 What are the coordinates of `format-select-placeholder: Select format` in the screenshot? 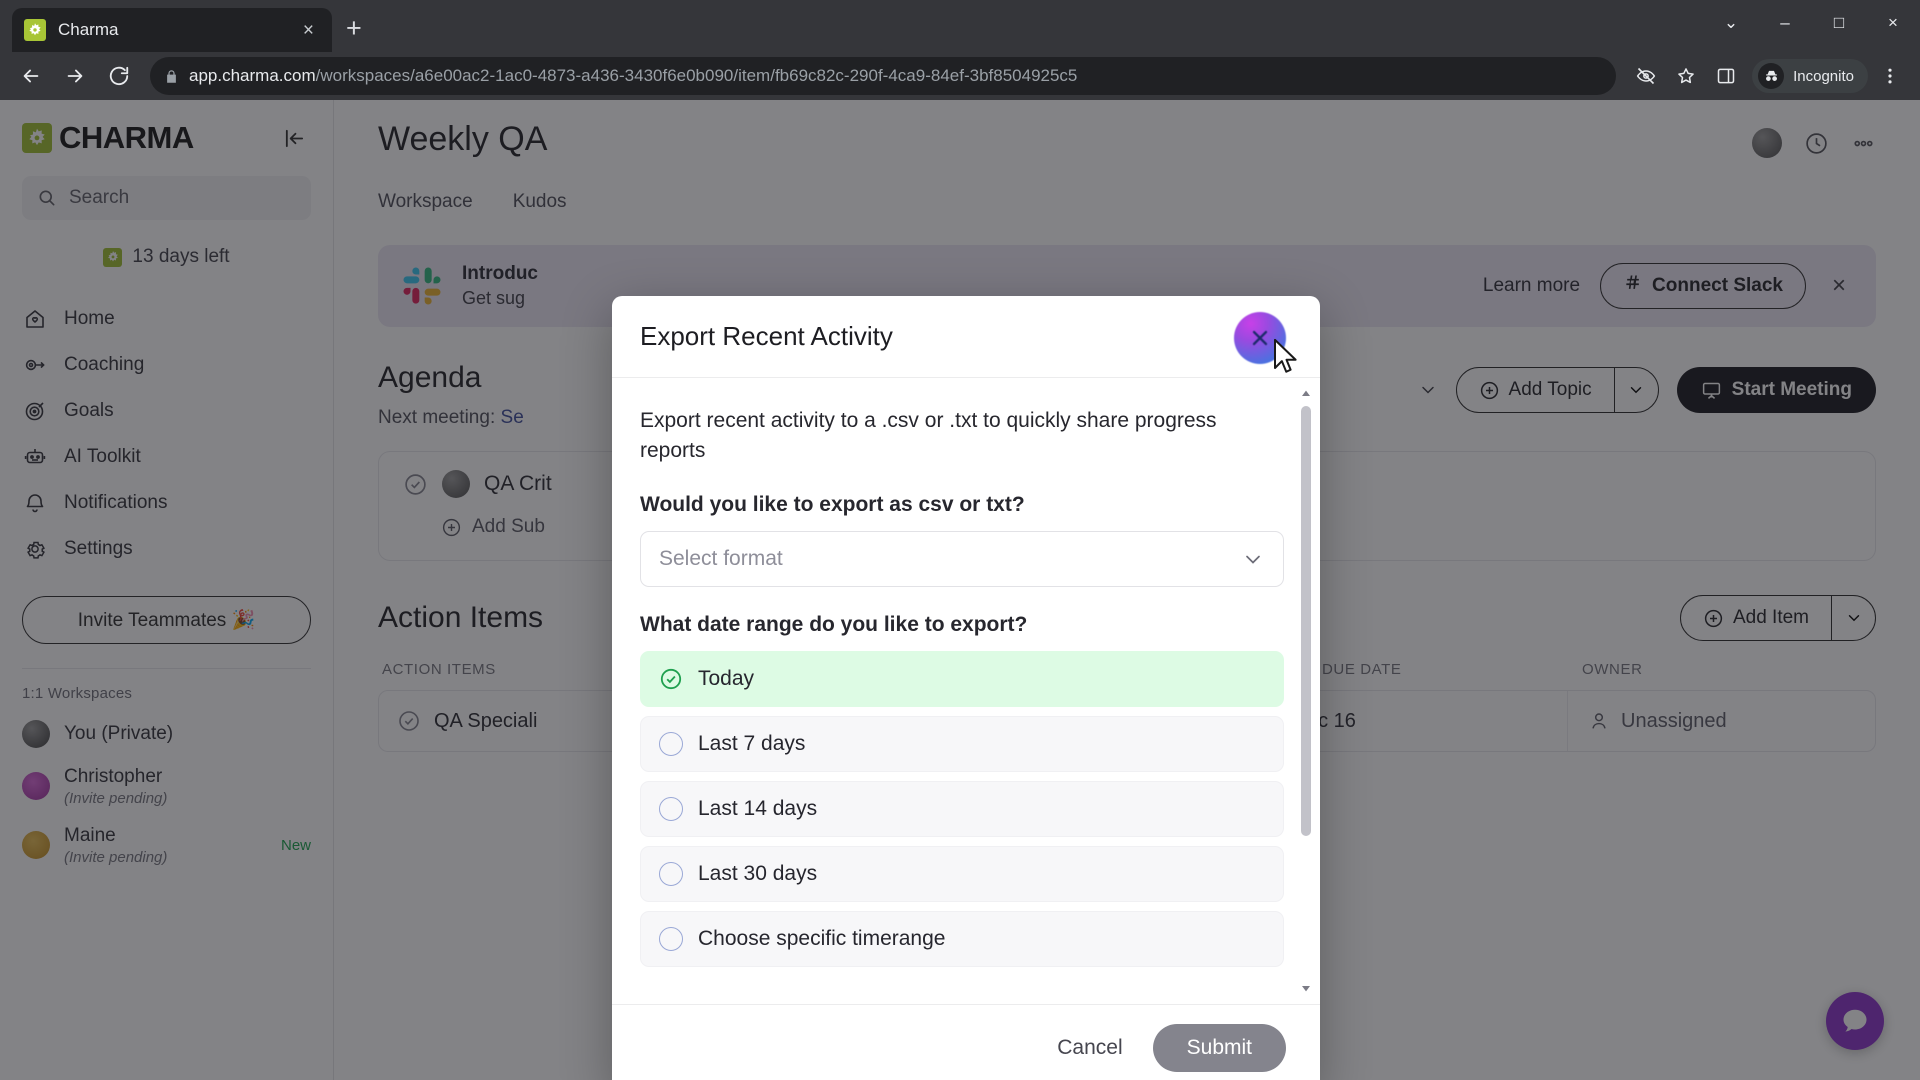 It's located at (721, 558).